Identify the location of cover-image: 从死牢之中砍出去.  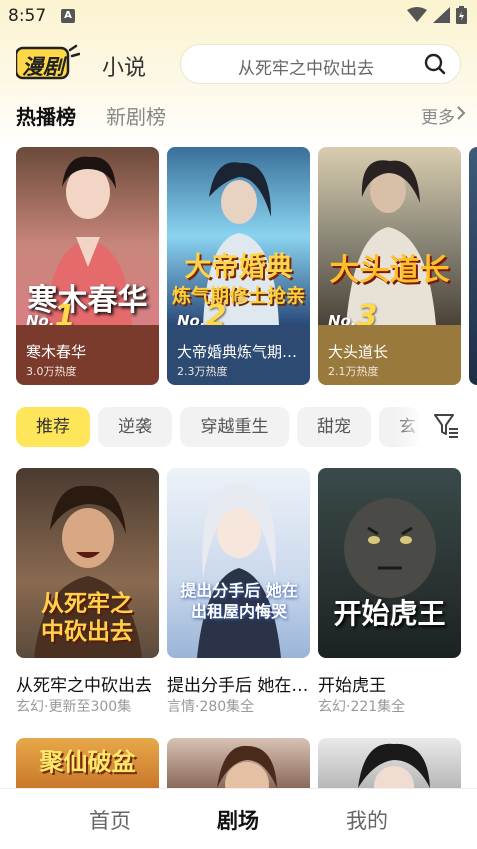
(87, 563).